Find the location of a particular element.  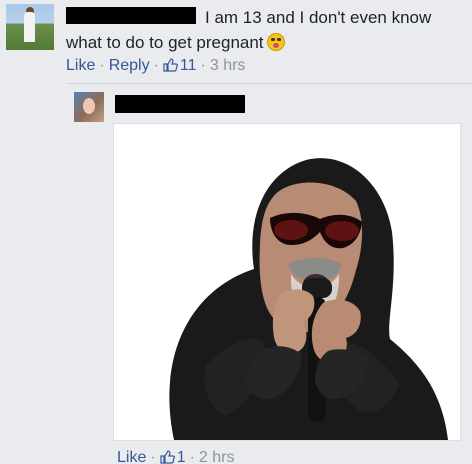

reply-link: Reply is located at coordinates (129, 65).